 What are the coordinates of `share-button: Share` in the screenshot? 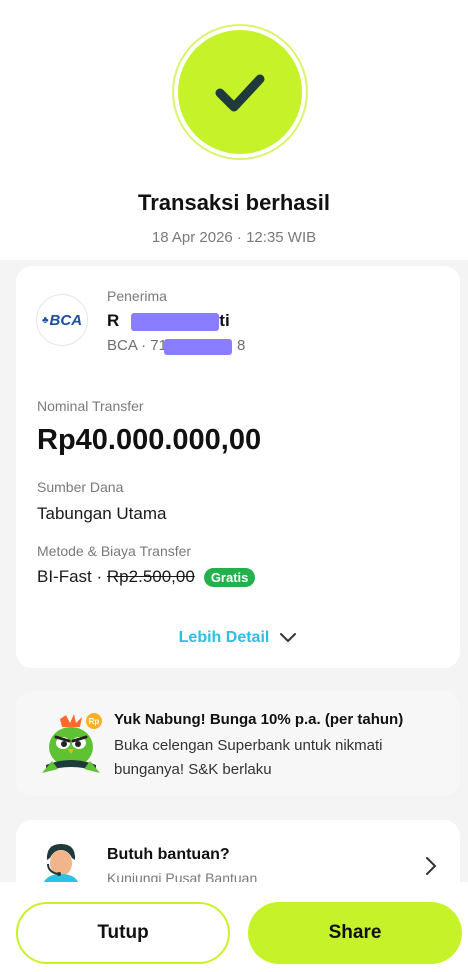 It's located at (355, 933).